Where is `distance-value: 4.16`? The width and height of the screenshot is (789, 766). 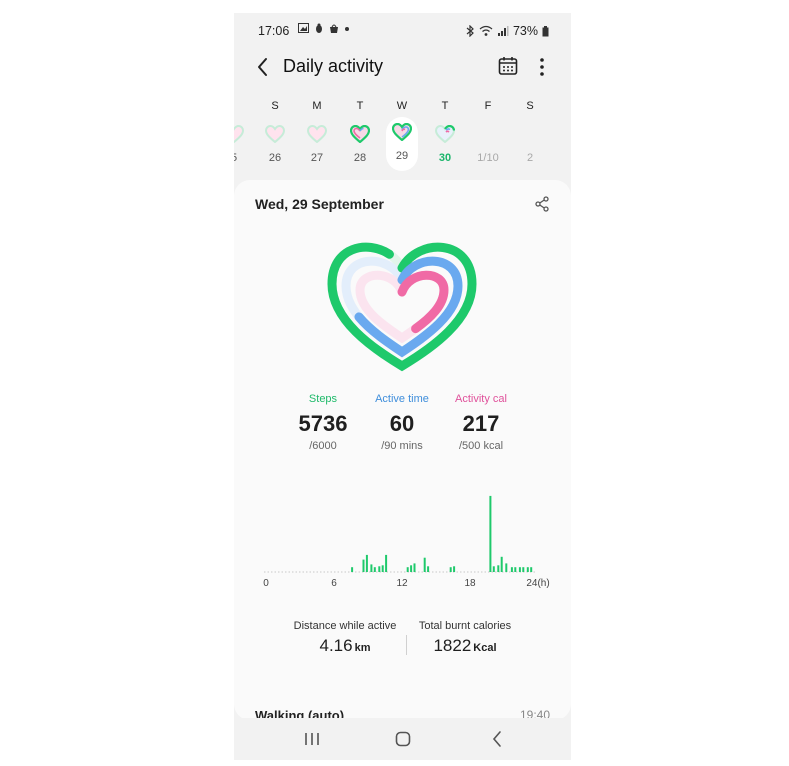 distance-value: 4.16 is located at coordinates (336, 645).